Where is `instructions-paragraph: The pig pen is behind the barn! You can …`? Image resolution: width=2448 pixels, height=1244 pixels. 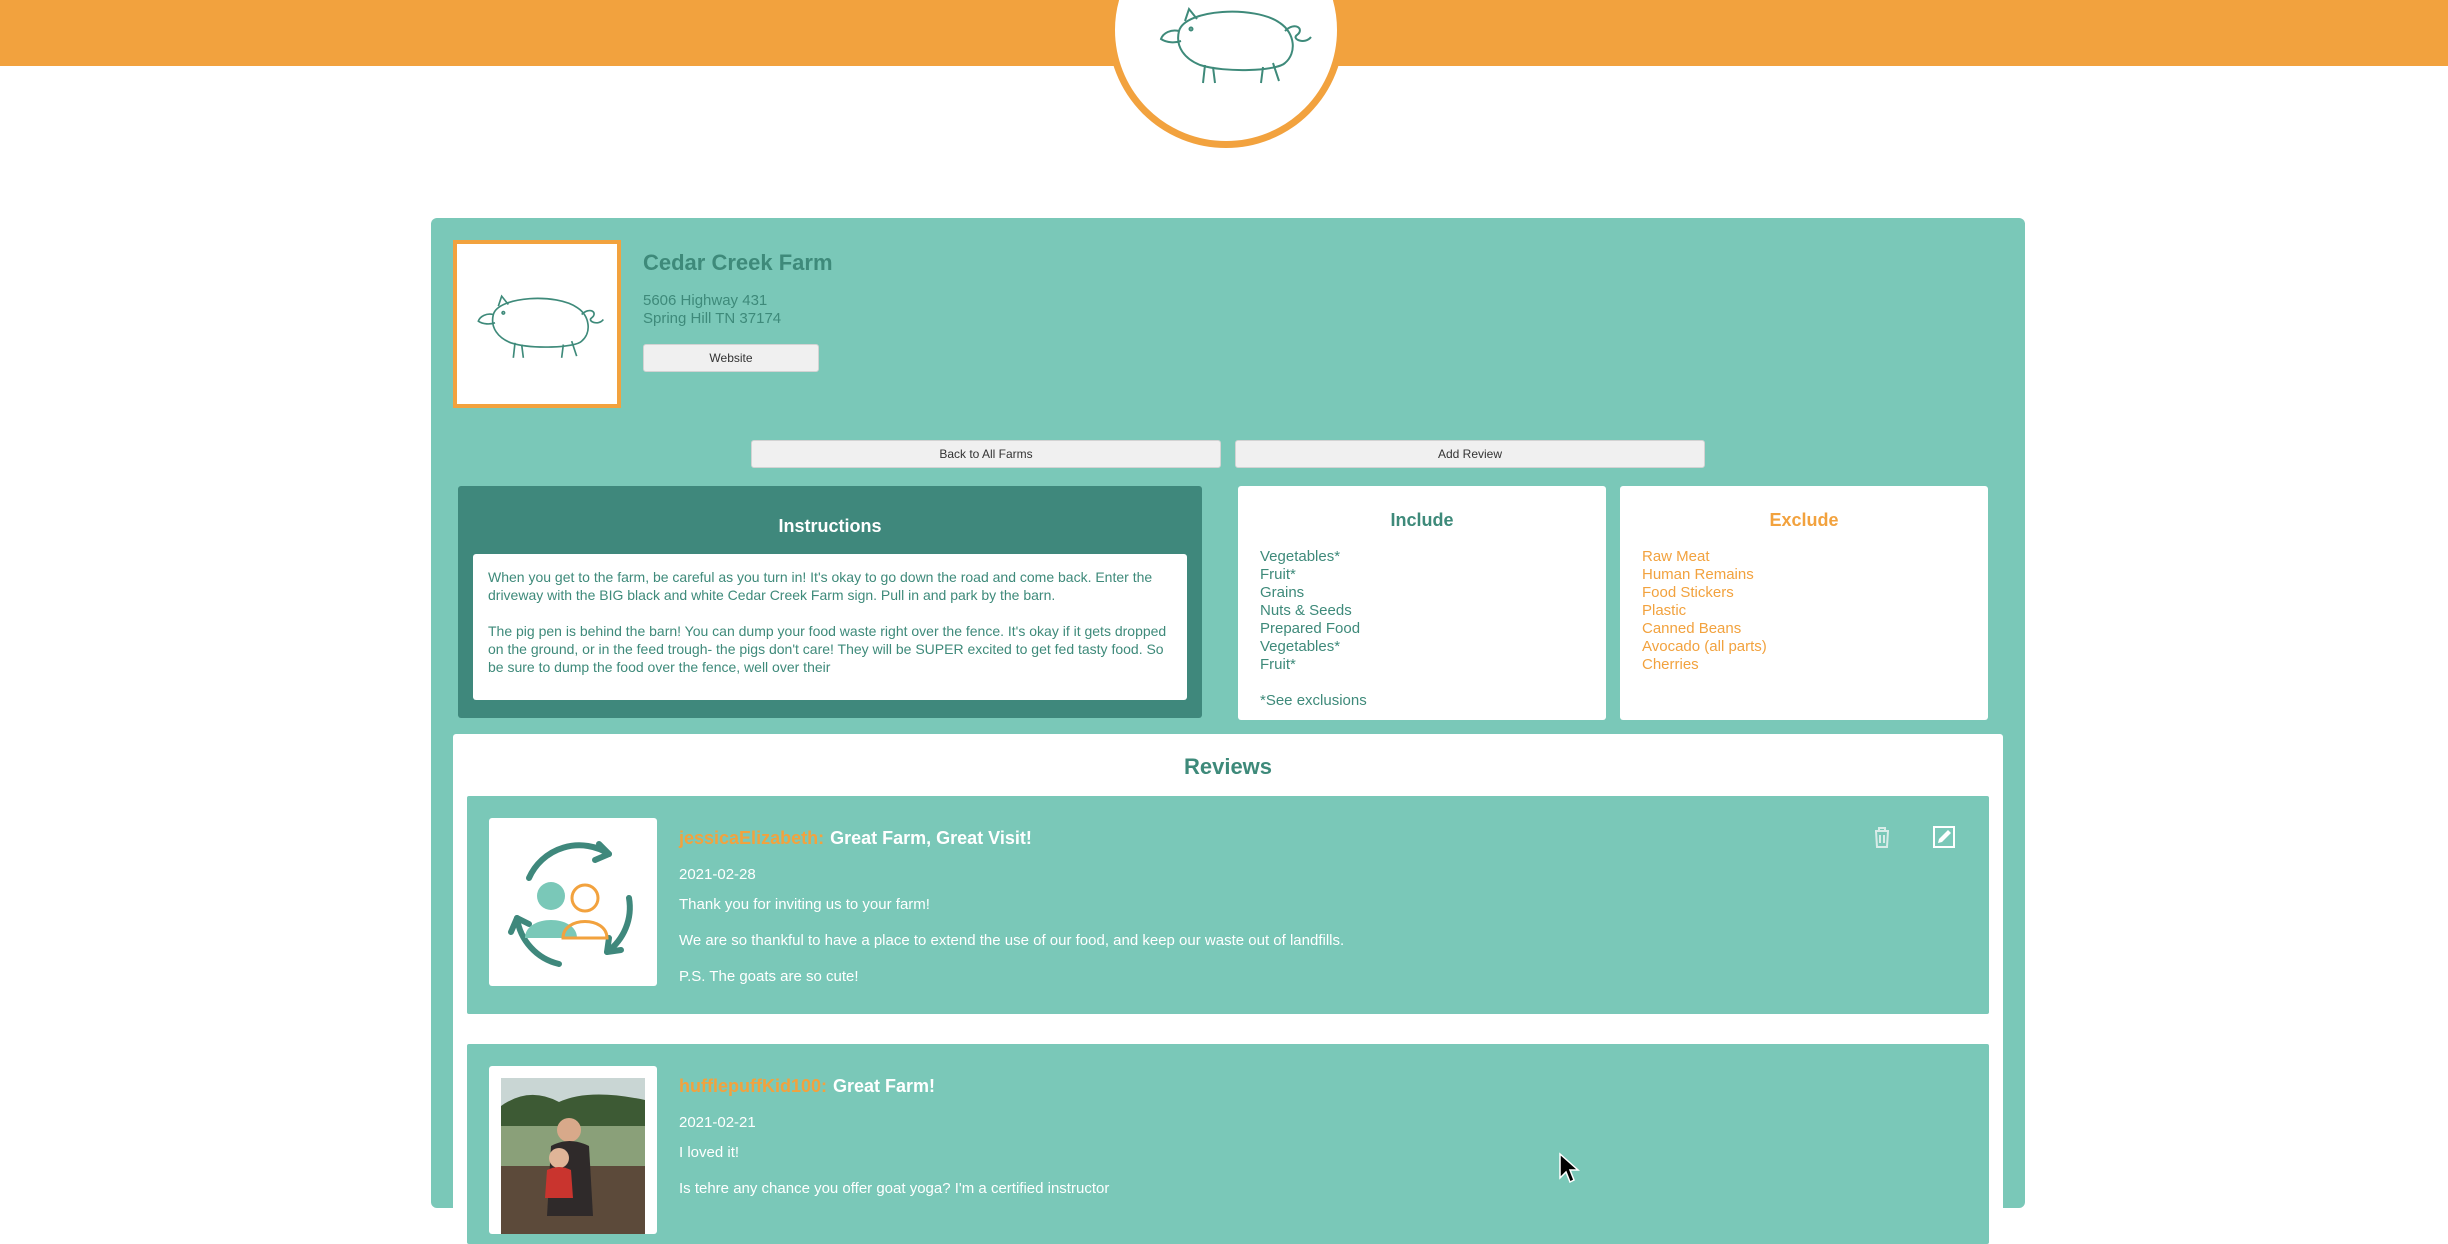 instructions-paragraph: The pig pen is behind the barn! You can … is located at coordinates (827, 649).